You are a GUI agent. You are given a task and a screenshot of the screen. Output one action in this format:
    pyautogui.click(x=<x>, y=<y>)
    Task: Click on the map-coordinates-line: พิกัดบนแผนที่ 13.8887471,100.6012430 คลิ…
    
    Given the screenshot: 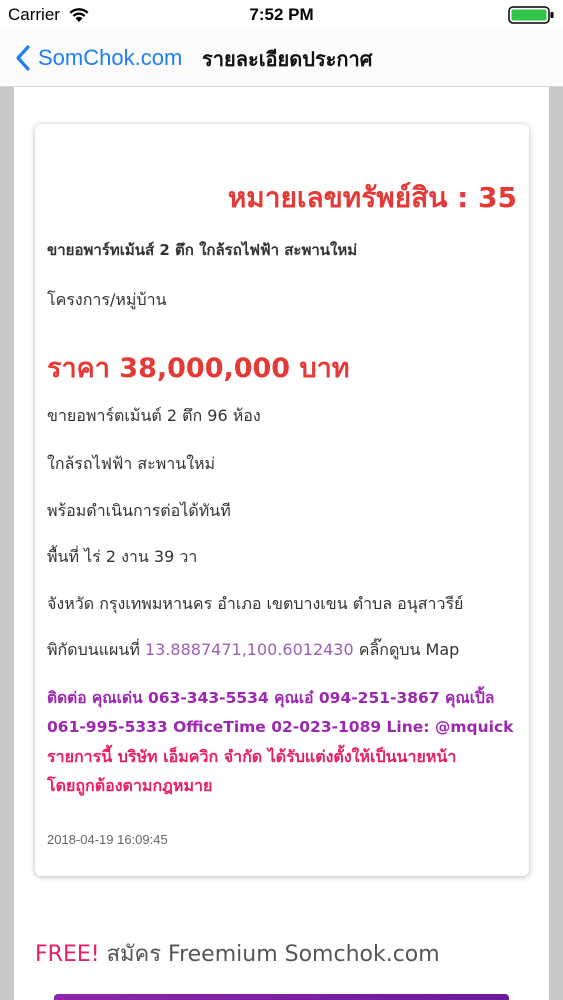 What is the action you would take?
    pyautogui.click(x=253, y=650)
    